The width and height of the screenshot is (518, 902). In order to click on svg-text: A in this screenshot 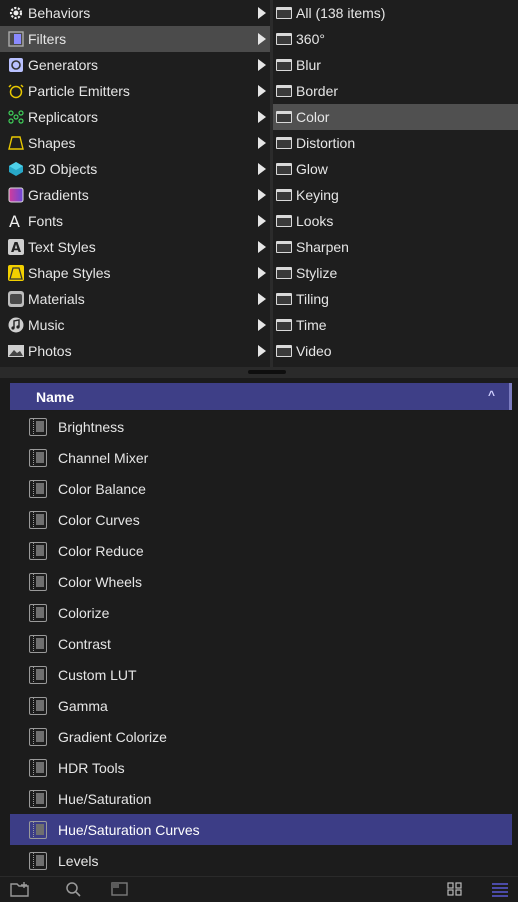, I will do `click(16, 248)`.